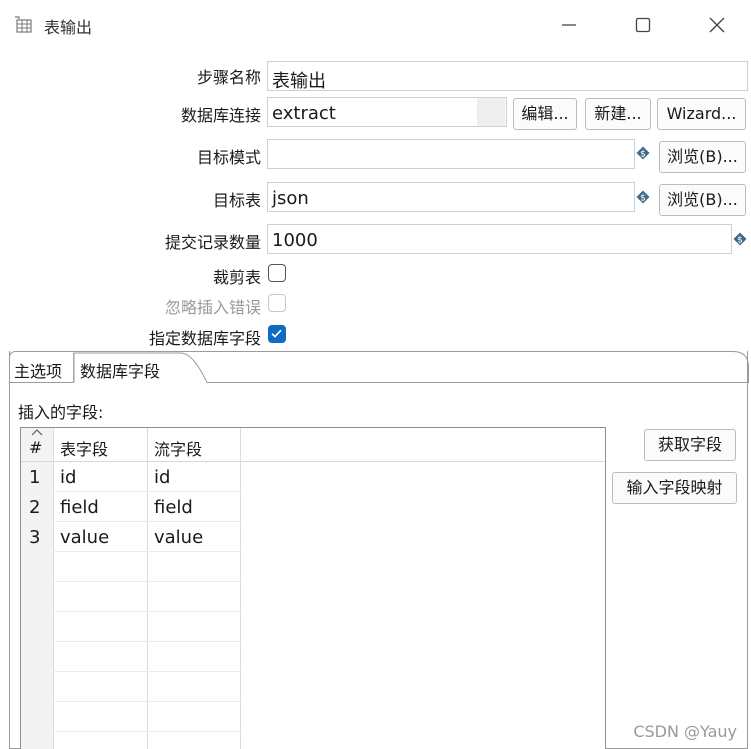 The height and width of the screenshot is (749, 751). What do you see at coordinates (68, 477) in the screenshot?
I see `table-field-cell: id` at bounding box center [68, 477].